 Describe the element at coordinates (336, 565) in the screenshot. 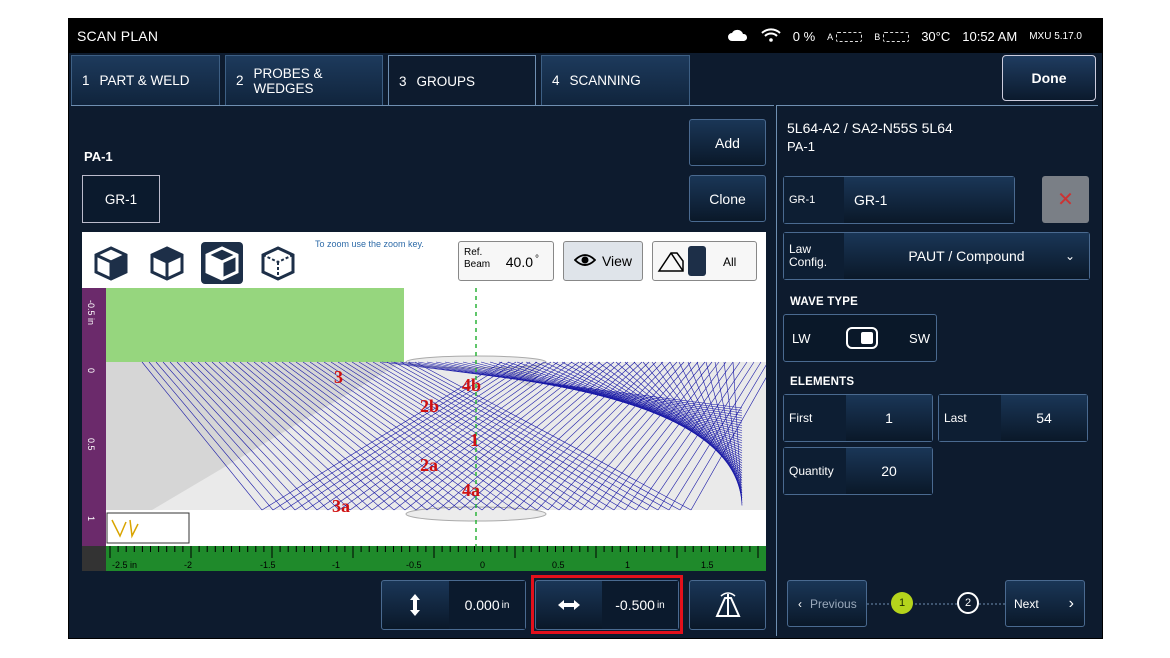

I see `horizontal-ruler-label: -1` at that location.